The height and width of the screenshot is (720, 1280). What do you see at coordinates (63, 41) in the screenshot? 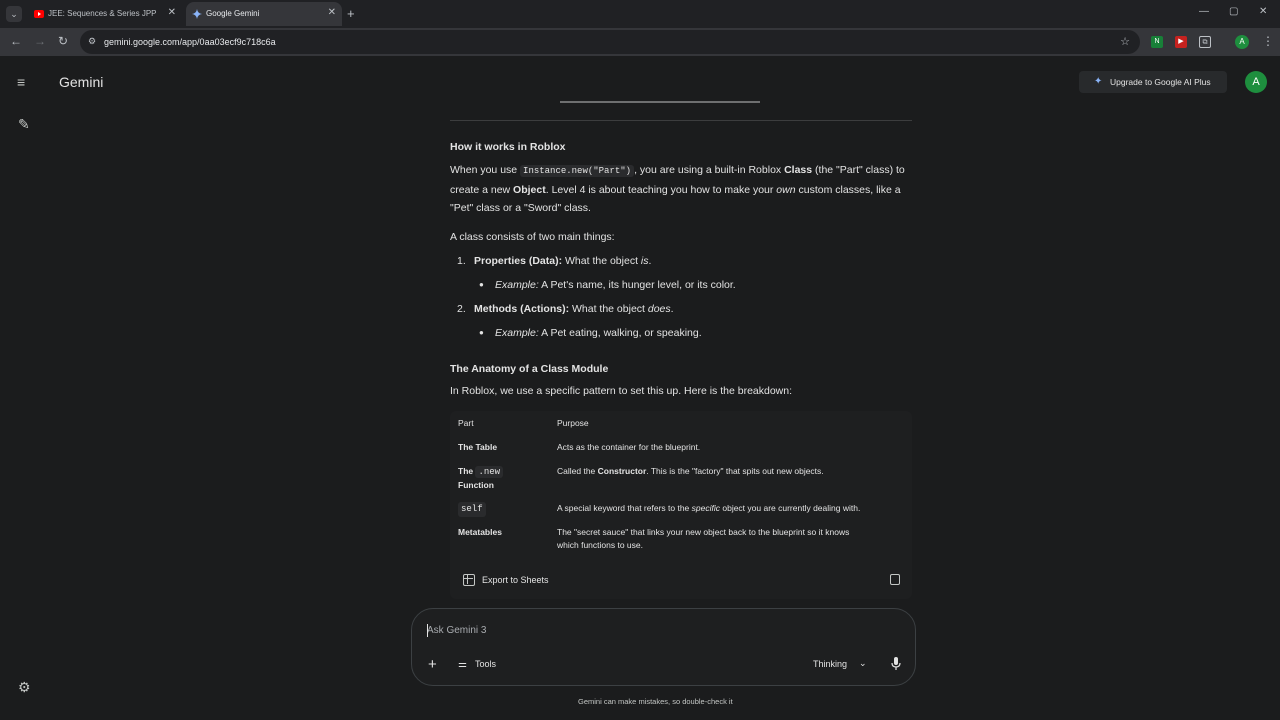
I see `reload-icon: ↻` at bounding box center [63, 41].